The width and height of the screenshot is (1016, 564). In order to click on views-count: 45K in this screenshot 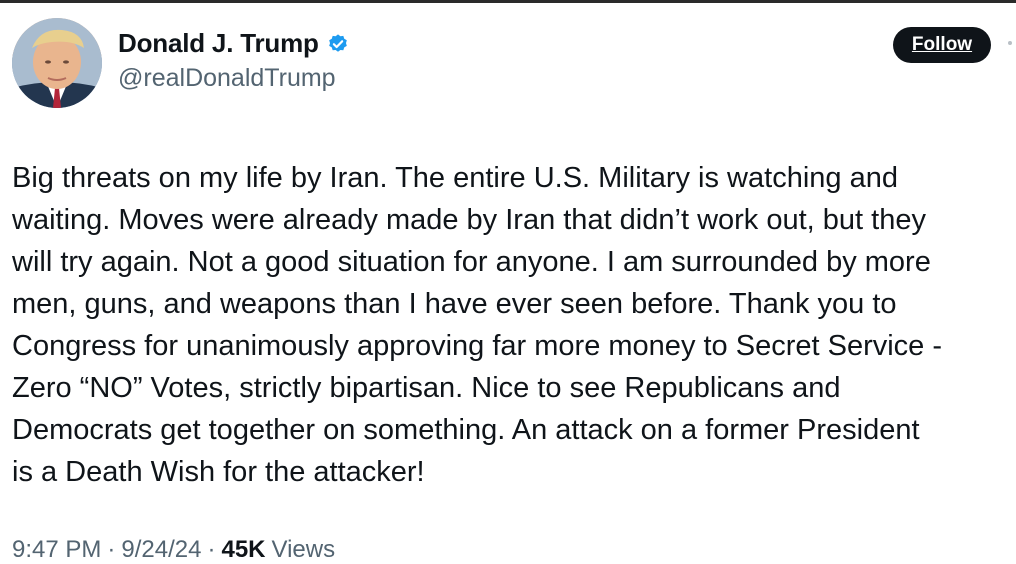, I will do `click(243, 549)`.